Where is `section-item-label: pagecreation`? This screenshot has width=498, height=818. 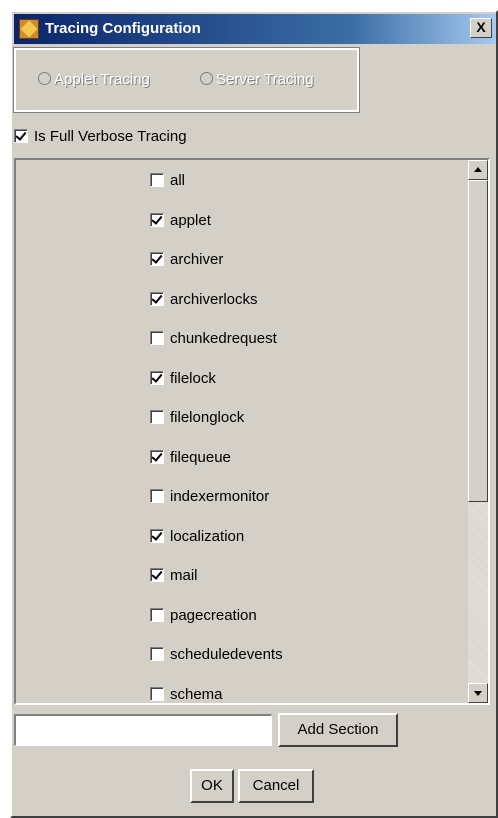
section-item-label: pagecreation is located at coordinates (213, 615).